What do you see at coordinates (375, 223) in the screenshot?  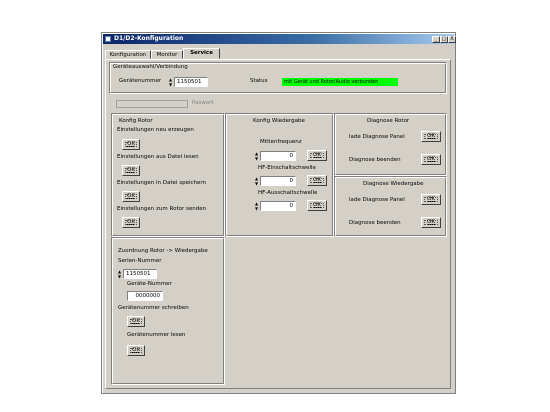 I see `diagnose-wiedergabe-end-label: Diagnose beenden` at bounding box center [375, 223].